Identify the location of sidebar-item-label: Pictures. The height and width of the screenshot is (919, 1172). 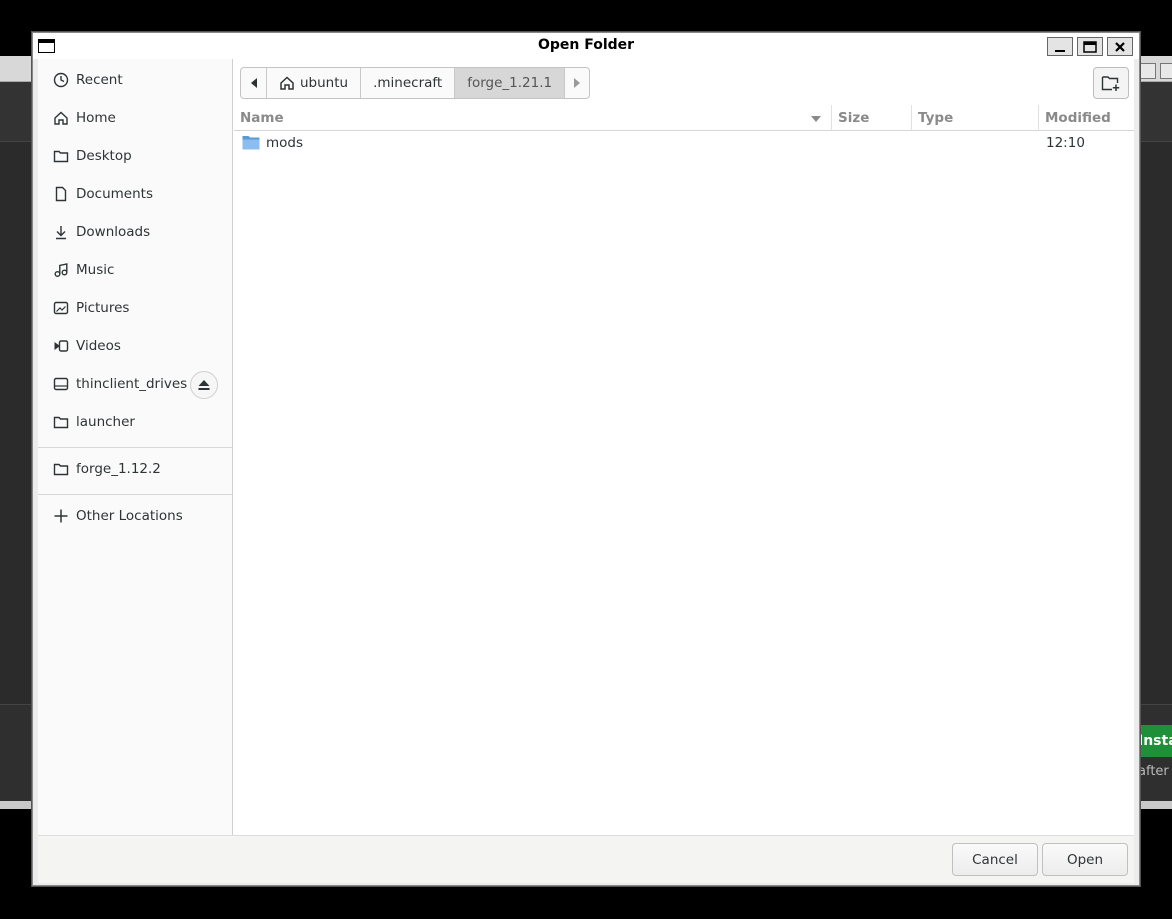
(103, 308).